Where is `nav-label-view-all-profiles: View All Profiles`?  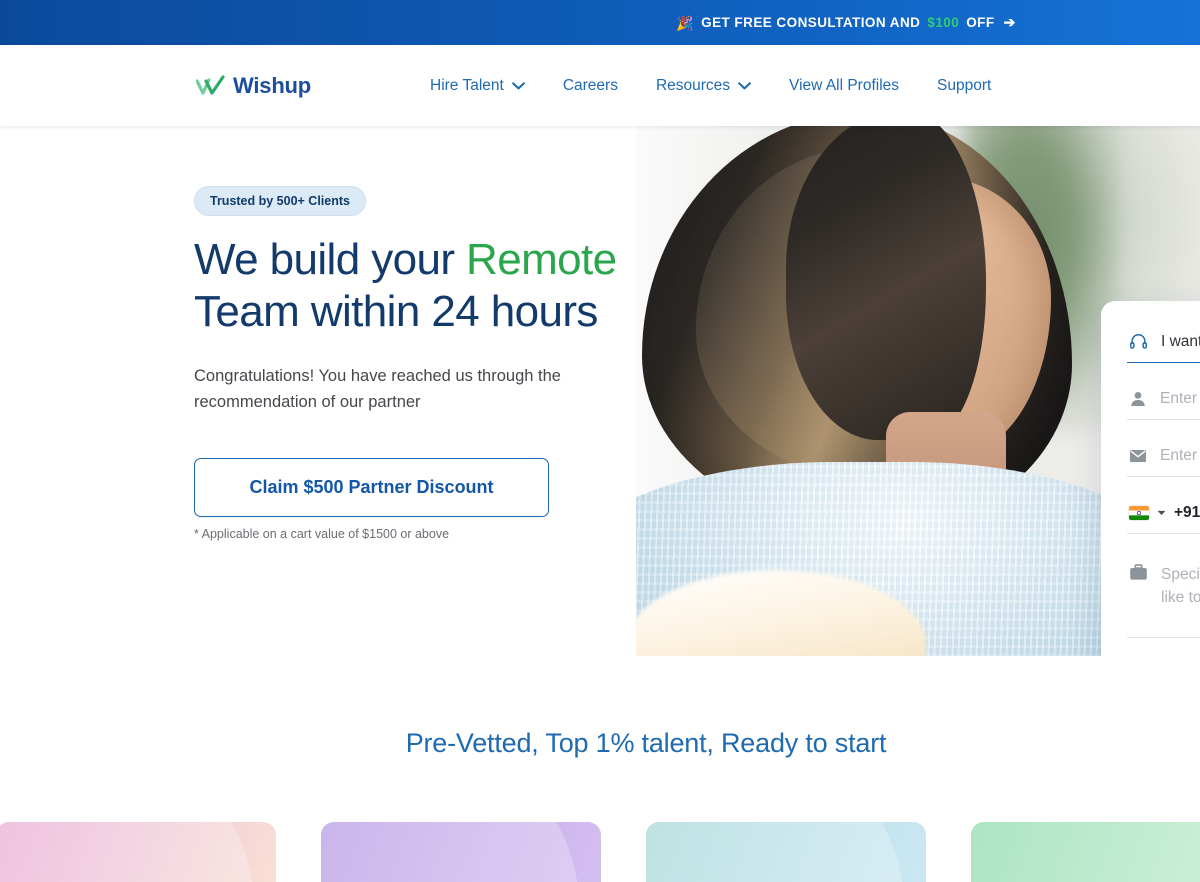 nav-label-view-all-profiles: View All Profiles is located at coordinates (844, 85).